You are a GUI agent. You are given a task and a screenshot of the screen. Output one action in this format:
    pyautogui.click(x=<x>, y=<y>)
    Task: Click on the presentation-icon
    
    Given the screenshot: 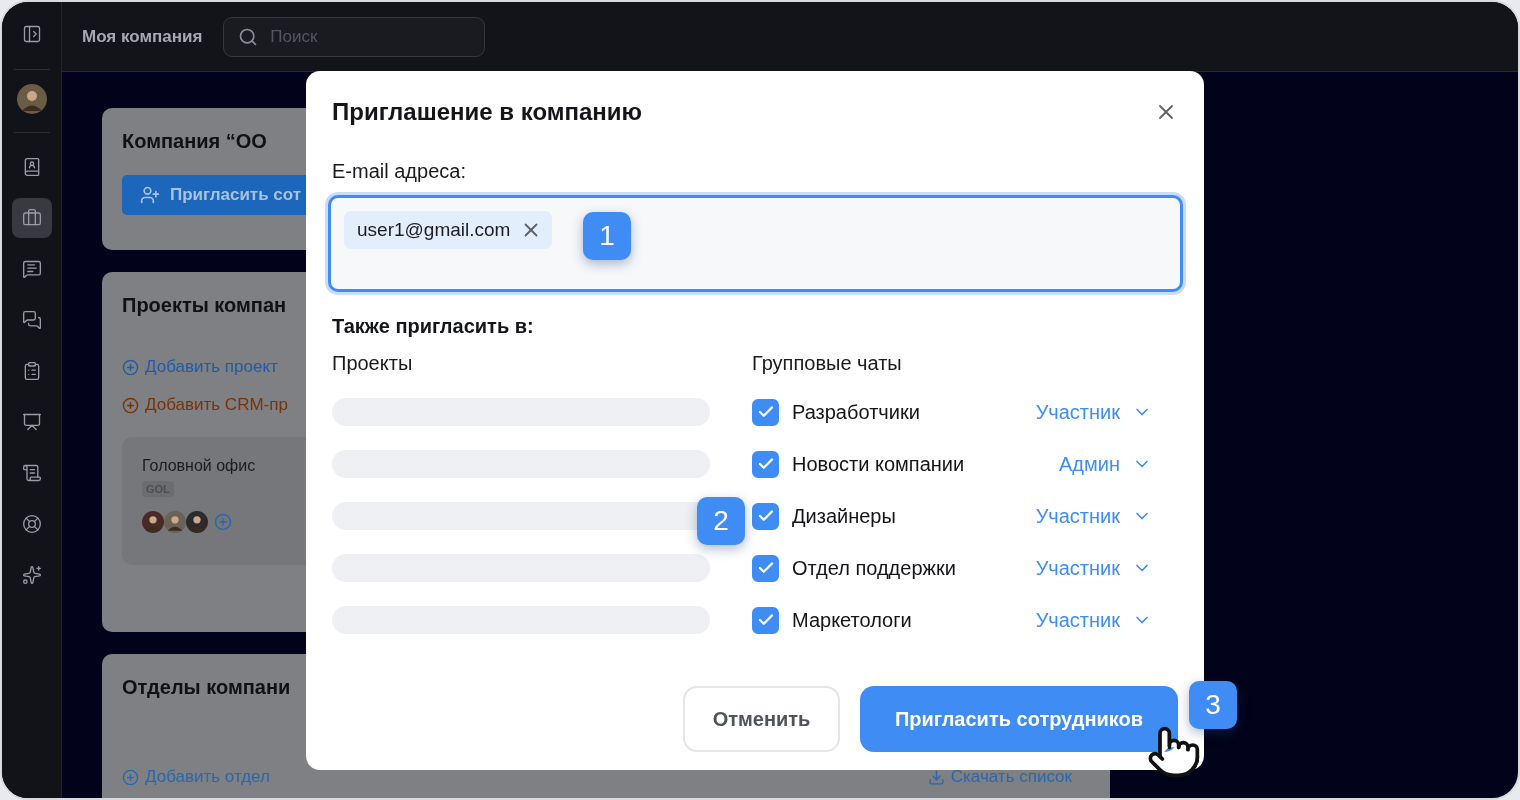 What is the action you would take?
    pyautogui.click(x=31, y=422)
    